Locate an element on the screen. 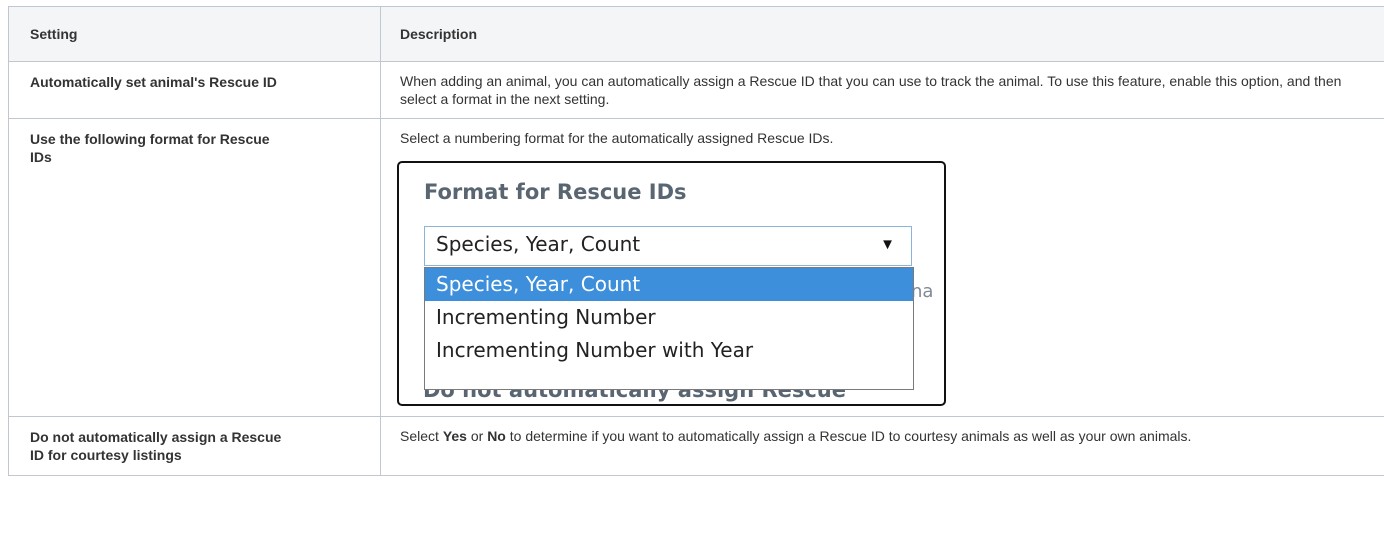 This screenshot has width=1384, height=533. yes-text: Yes is located at coordinates (454, 436).